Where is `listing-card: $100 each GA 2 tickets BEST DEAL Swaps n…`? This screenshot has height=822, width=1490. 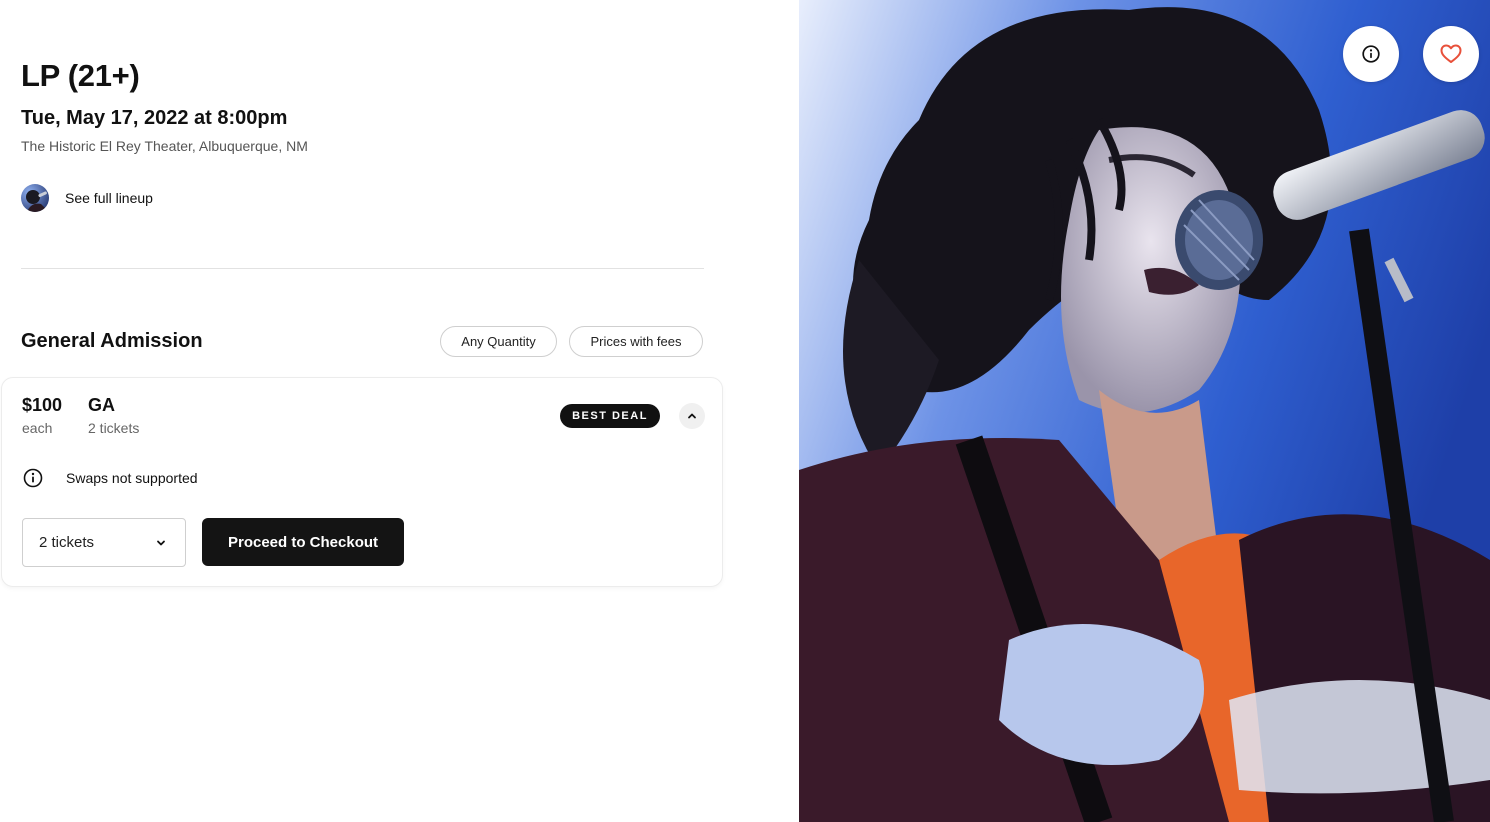
listing-card: $100 each GA 2 tickets BEST DEAL Swaps n… is located at coordinates (362, 482).